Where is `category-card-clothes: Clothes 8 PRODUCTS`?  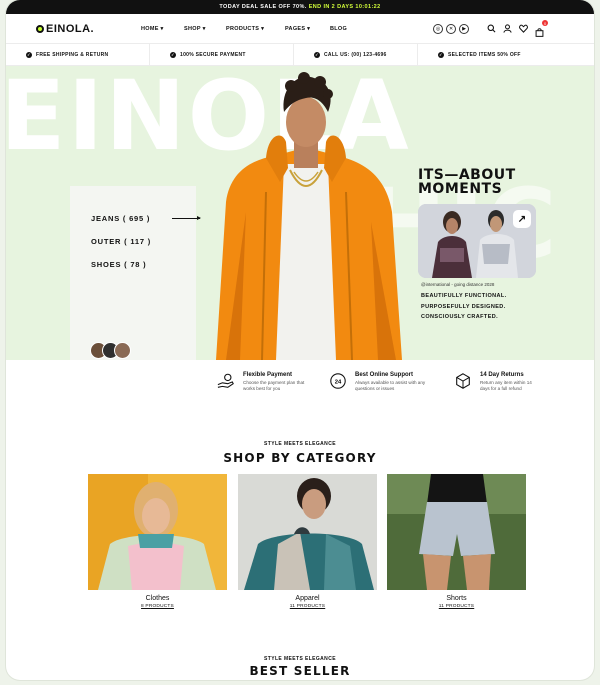 category-card-clothes: Clothes 8 PRODUCTS is located at coordinates (157, 541).